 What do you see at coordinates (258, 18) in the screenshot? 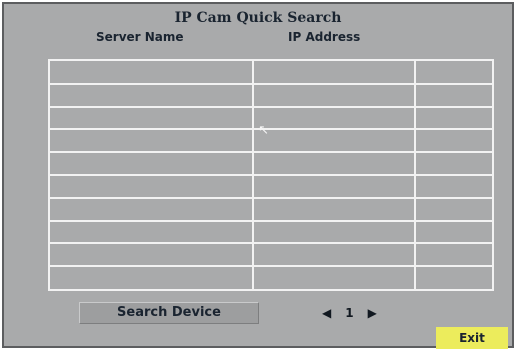
I see `dialog-title: IP Cam Quick Search` at bounding box center [258, 18].